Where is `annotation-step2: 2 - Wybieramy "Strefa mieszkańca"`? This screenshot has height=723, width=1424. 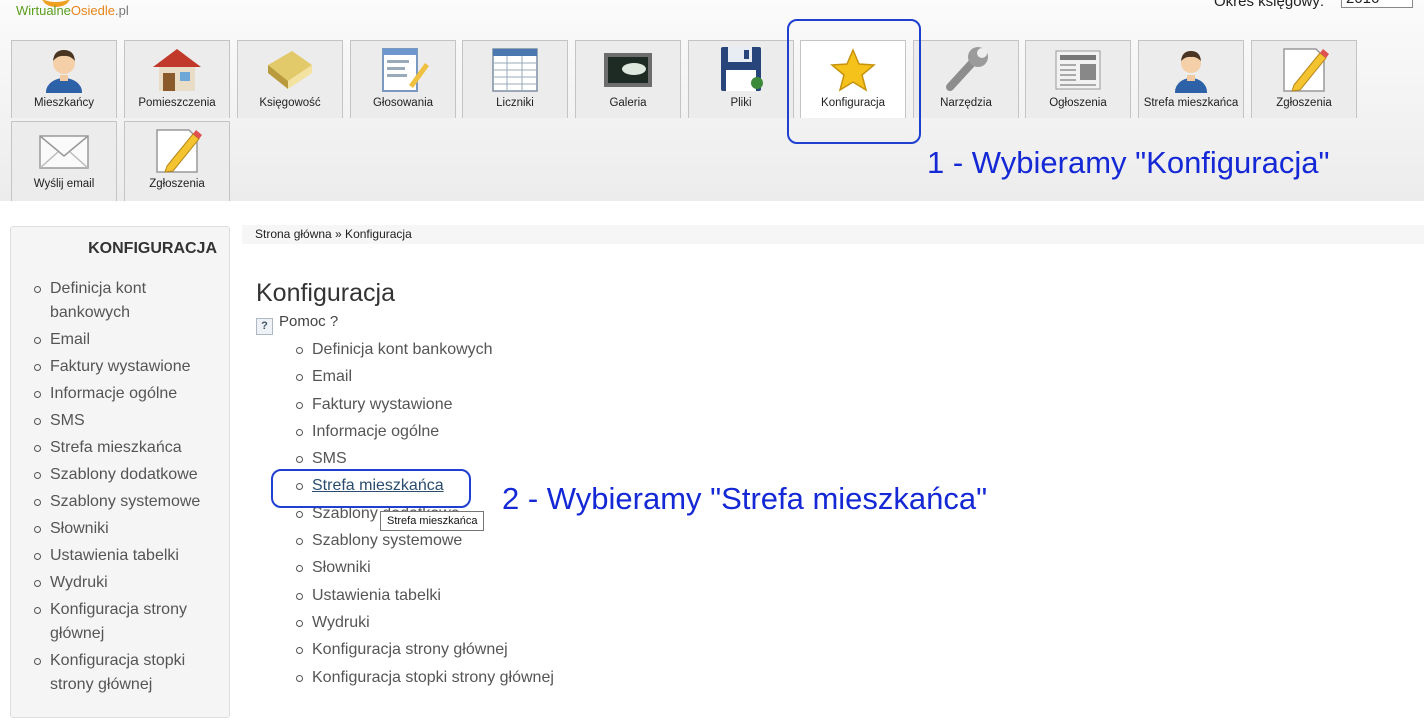 annotation-step2: 2 - Wybieramy "Strefa mieszkańca" is located at coordinates (745, 498).